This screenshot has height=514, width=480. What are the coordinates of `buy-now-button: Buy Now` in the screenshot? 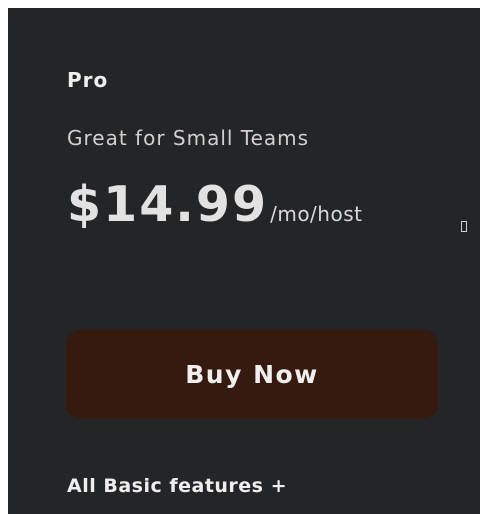 It's located at (252, 374).